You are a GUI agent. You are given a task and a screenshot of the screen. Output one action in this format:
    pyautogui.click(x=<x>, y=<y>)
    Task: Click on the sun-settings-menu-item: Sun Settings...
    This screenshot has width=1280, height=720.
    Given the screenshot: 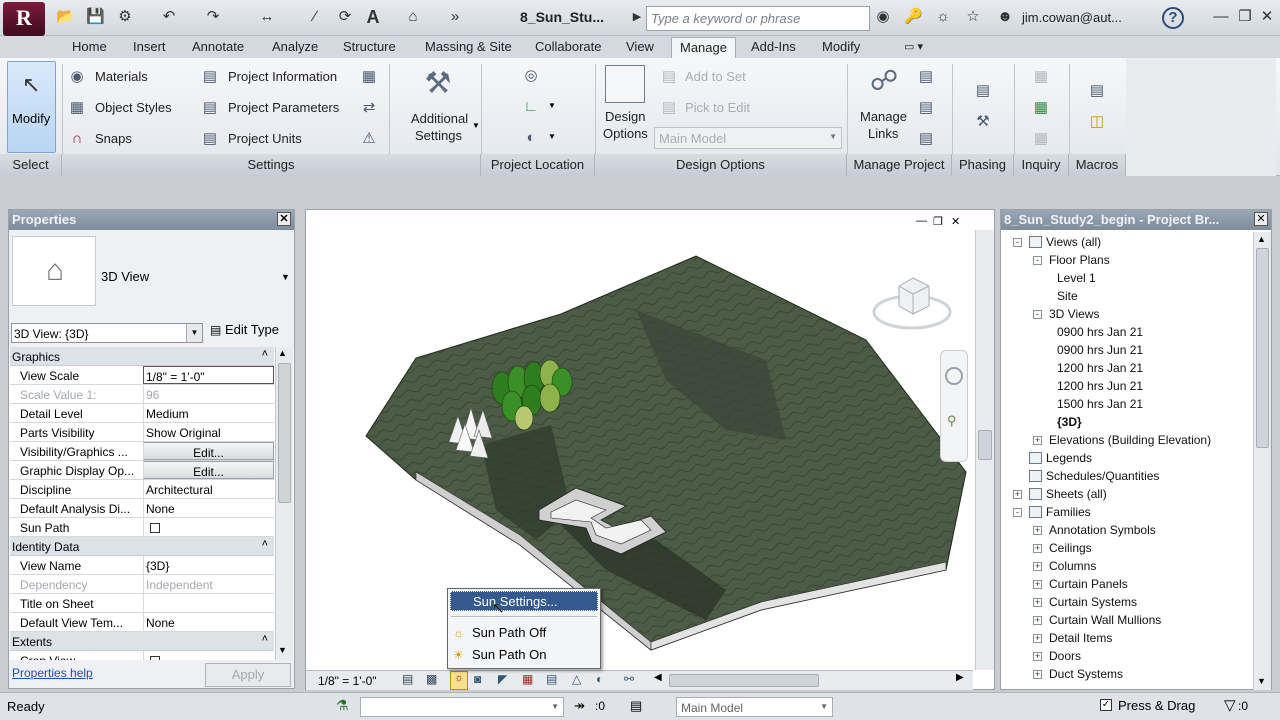 What is the action you would take?
    pyautogui.click(x=524, y=601)
    